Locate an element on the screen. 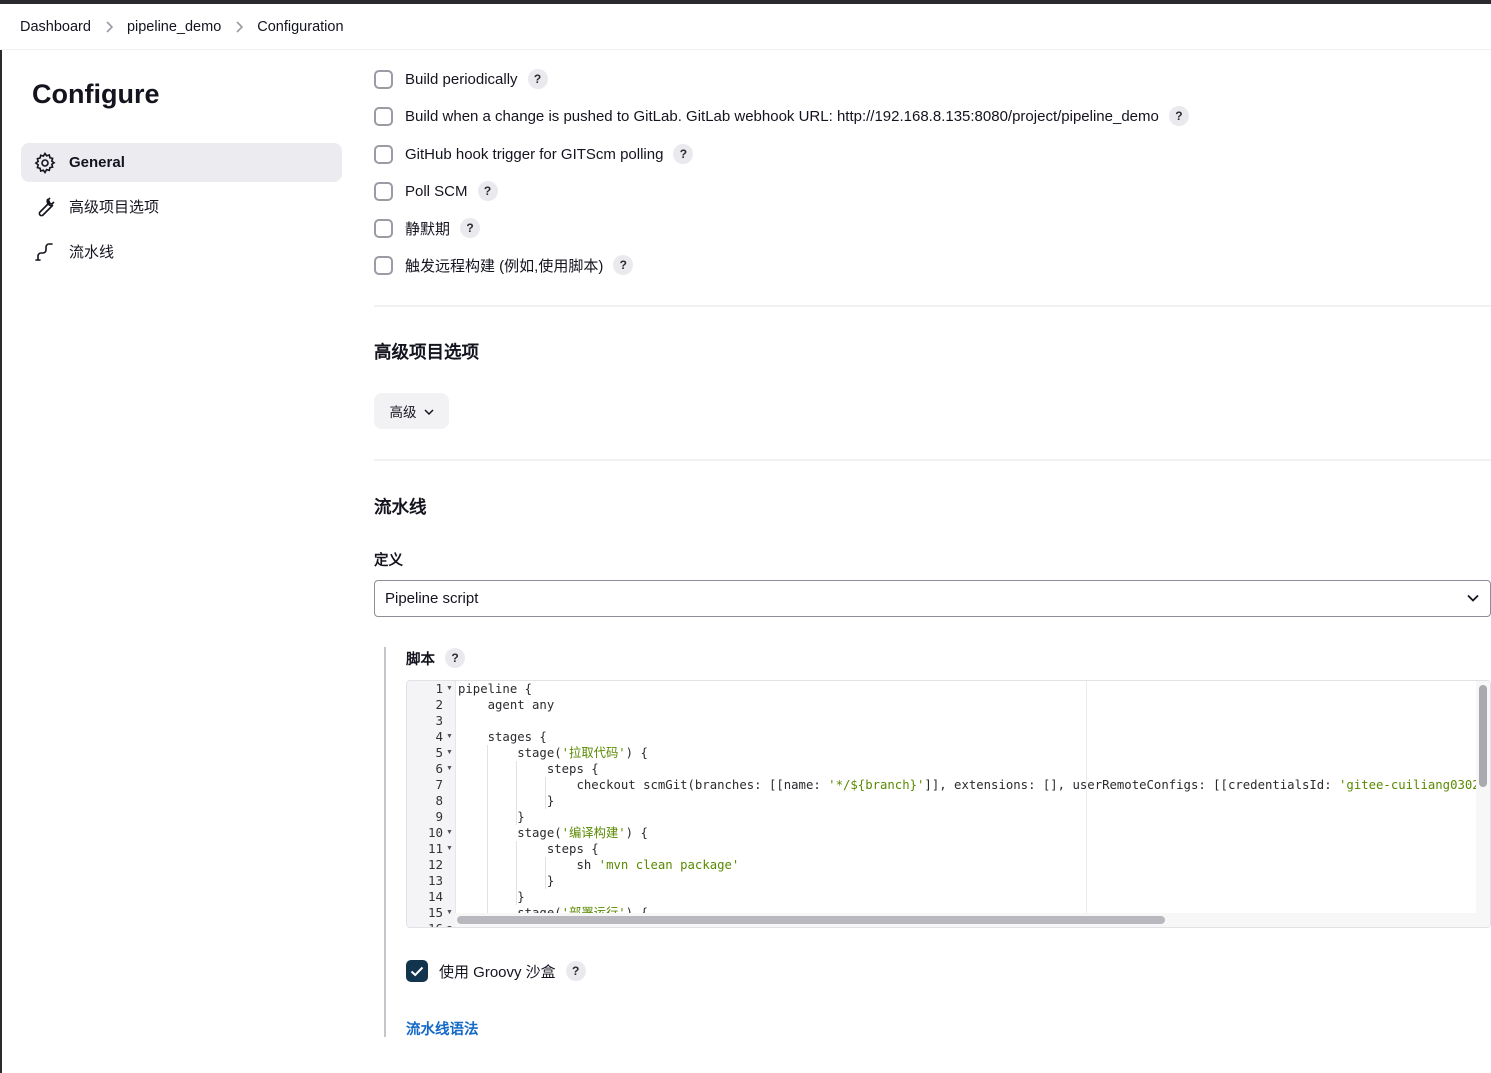 This screenshot has height=1073, width=1491. code-string: '*/${branch}' is located at coordinates (876, 785).